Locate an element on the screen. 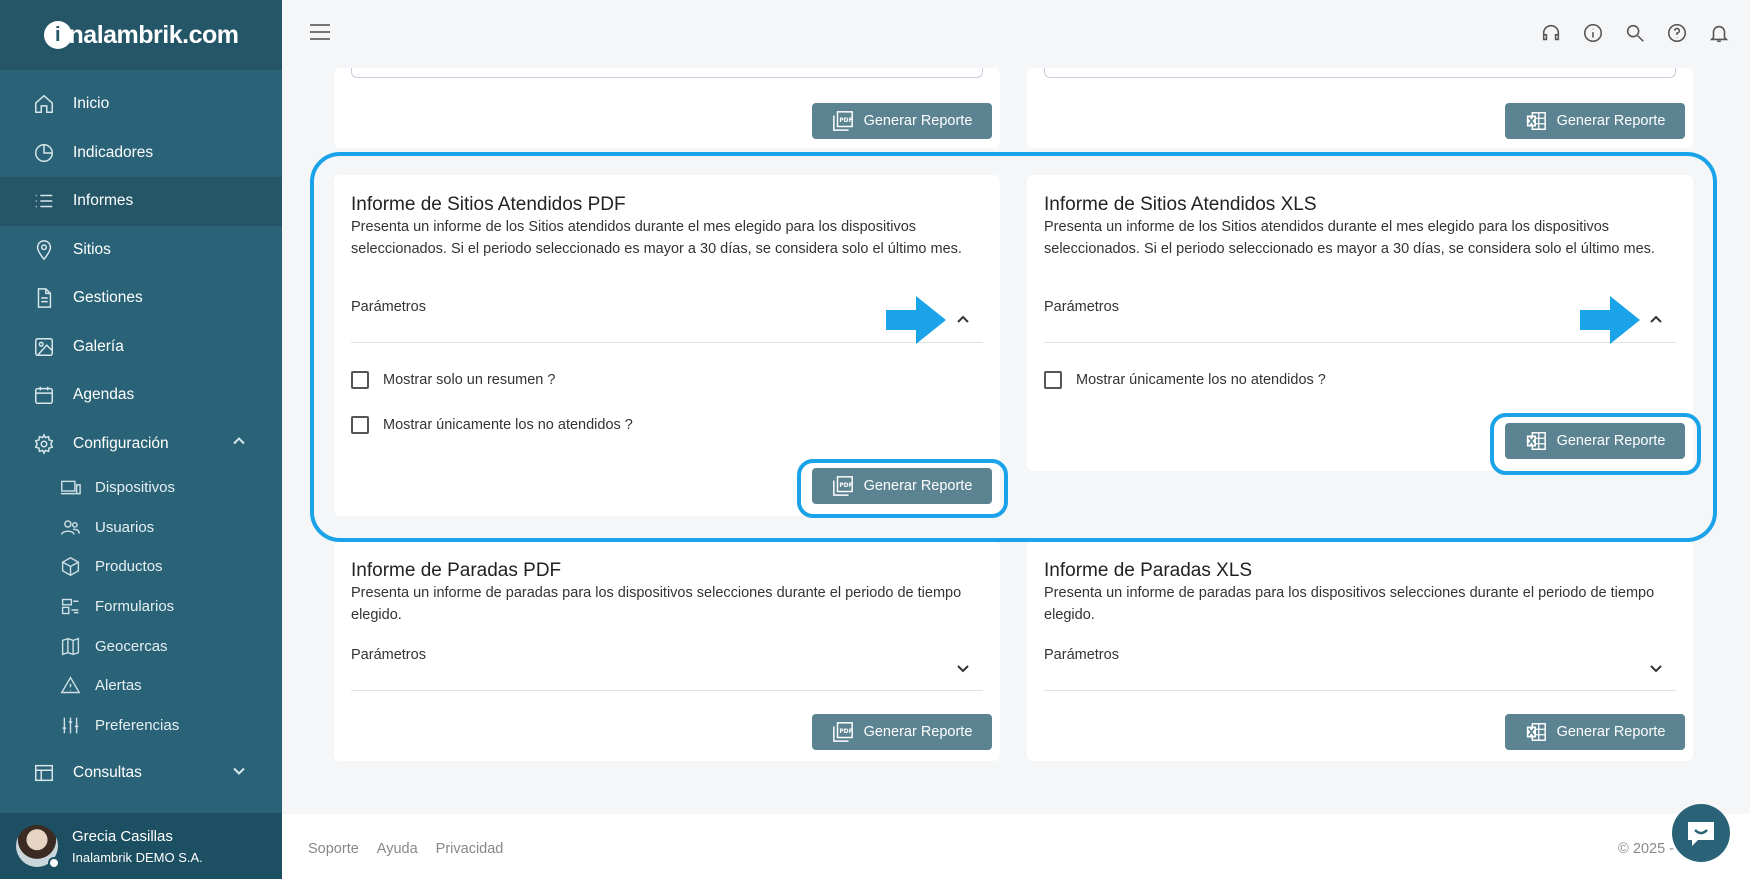 The height and width of the screenshot is (879, 1750). topbar-icons is located at coordinates (1635, 35).